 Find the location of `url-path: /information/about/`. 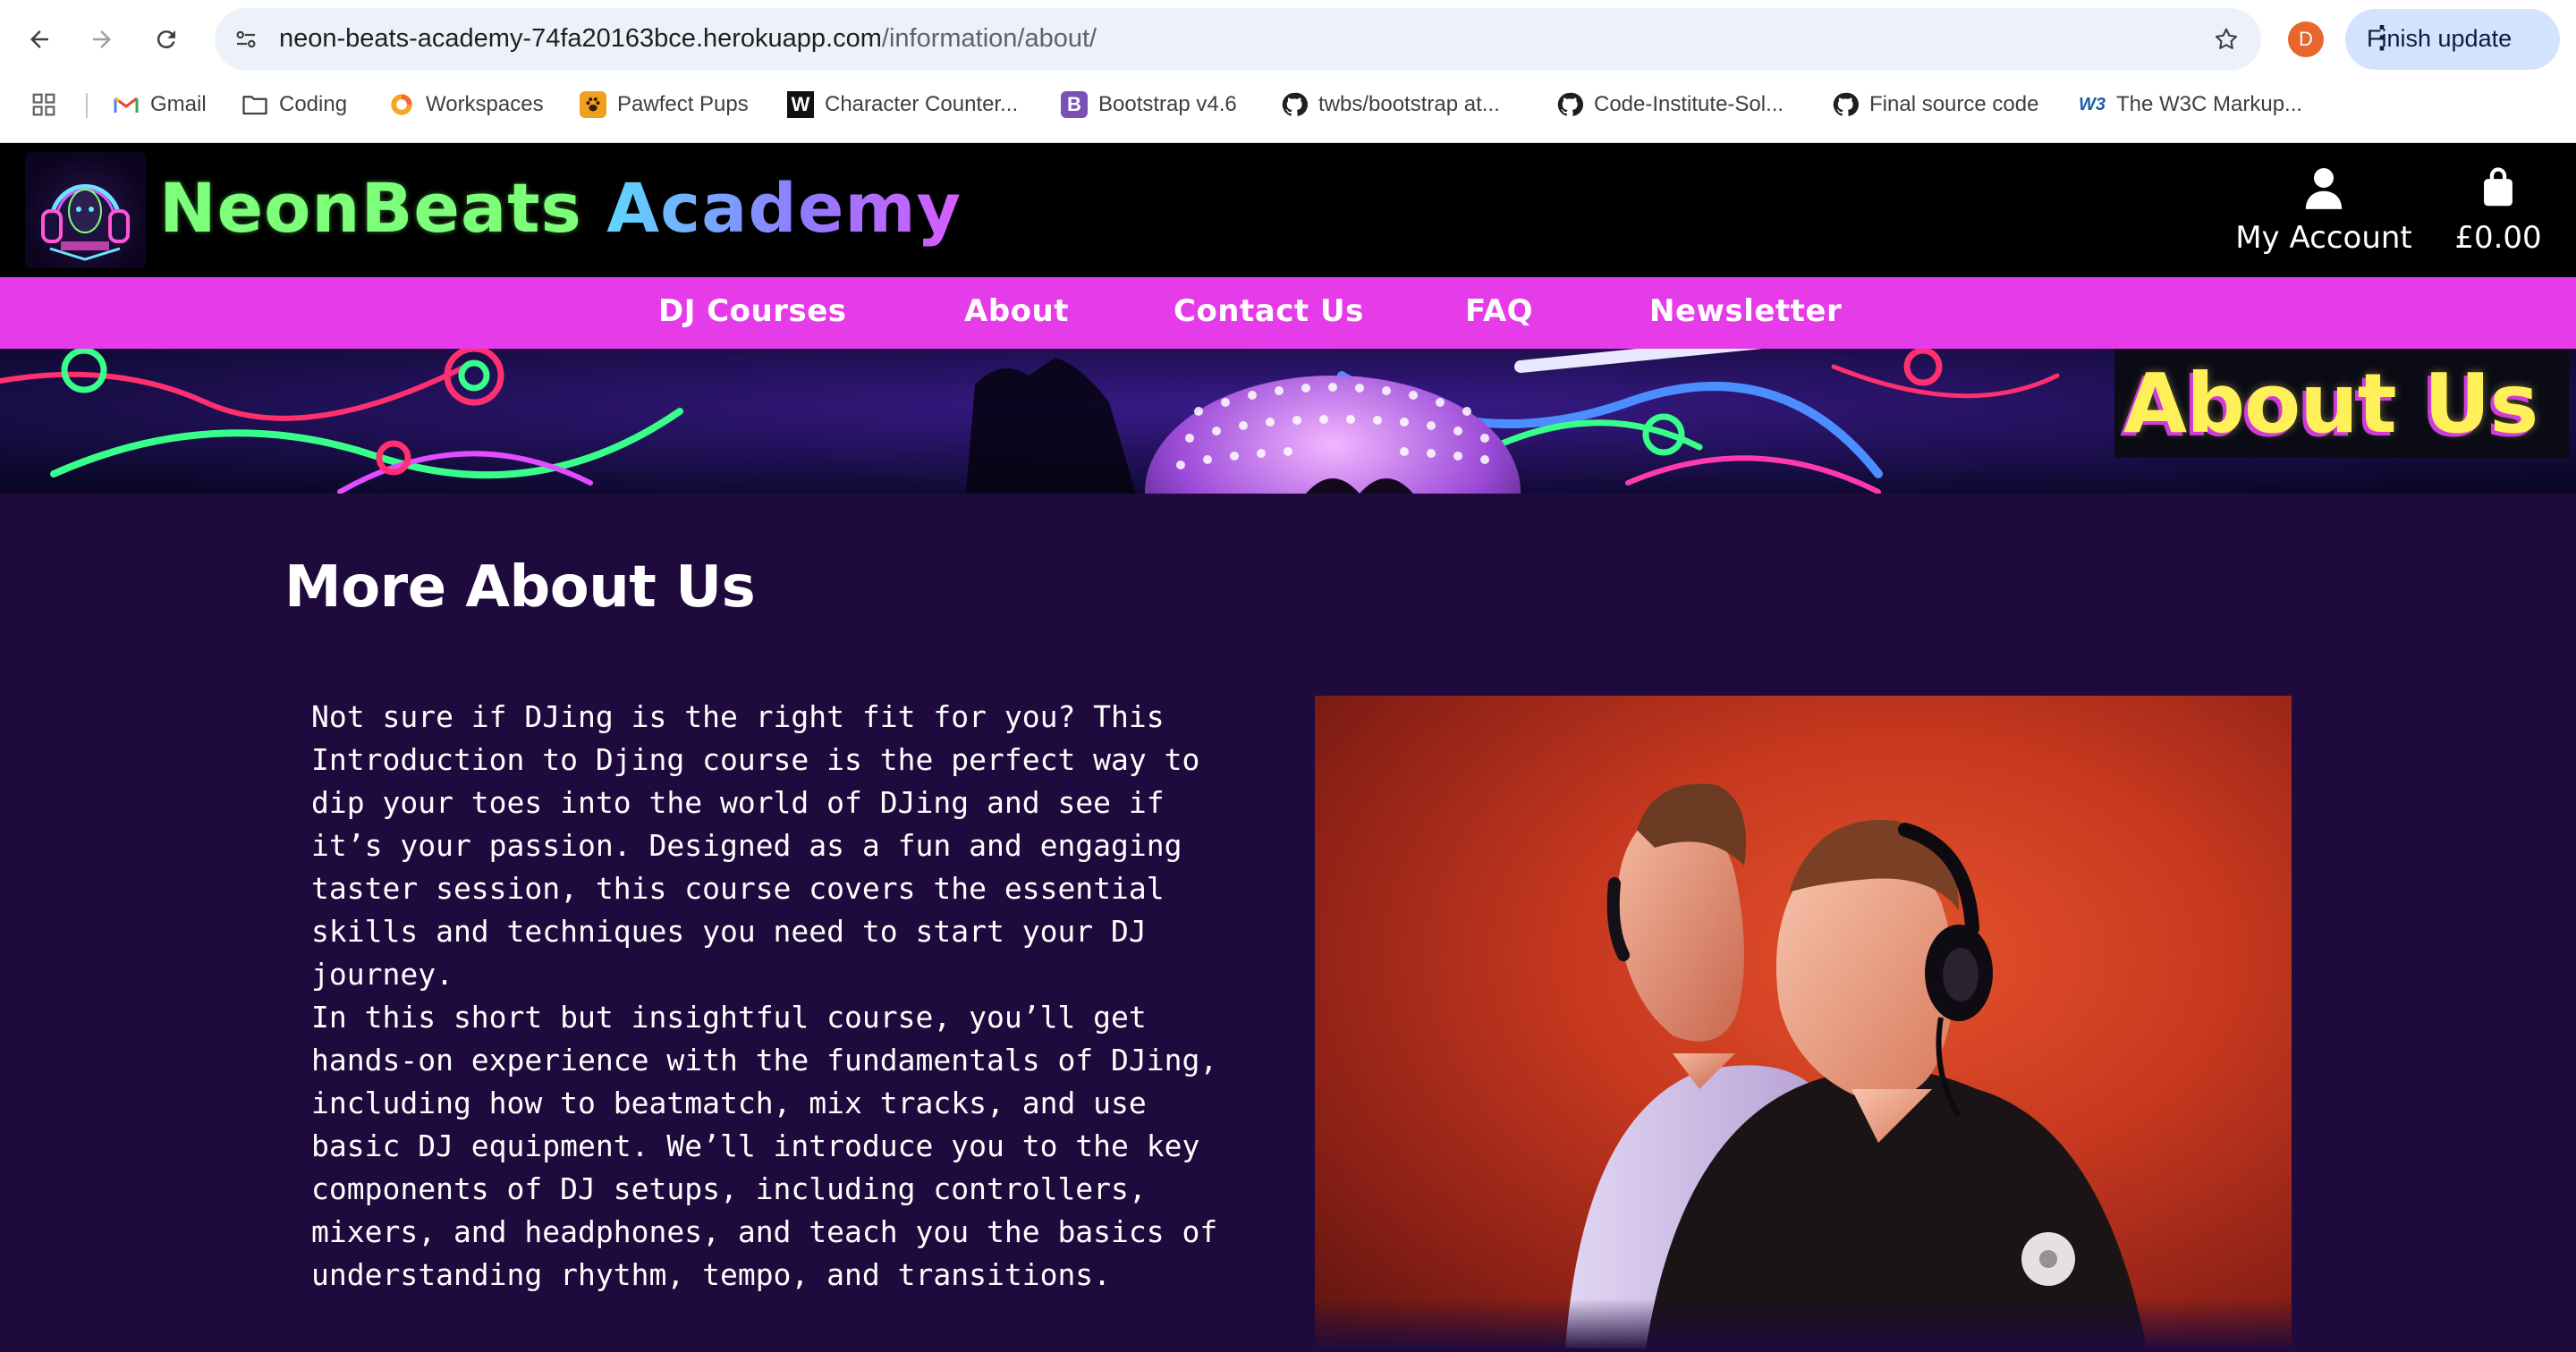

url-path: /information/about/ is located at coordinates (989, 38).